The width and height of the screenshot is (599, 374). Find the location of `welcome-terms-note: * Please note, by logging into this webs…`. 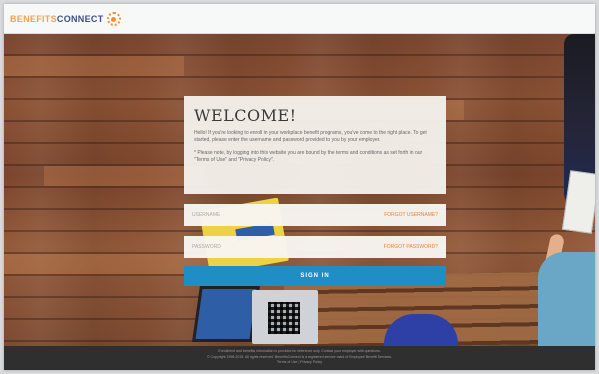

welcome-terms-note: * Please note, by logging into this webs… is located at coordinates (308, 156).